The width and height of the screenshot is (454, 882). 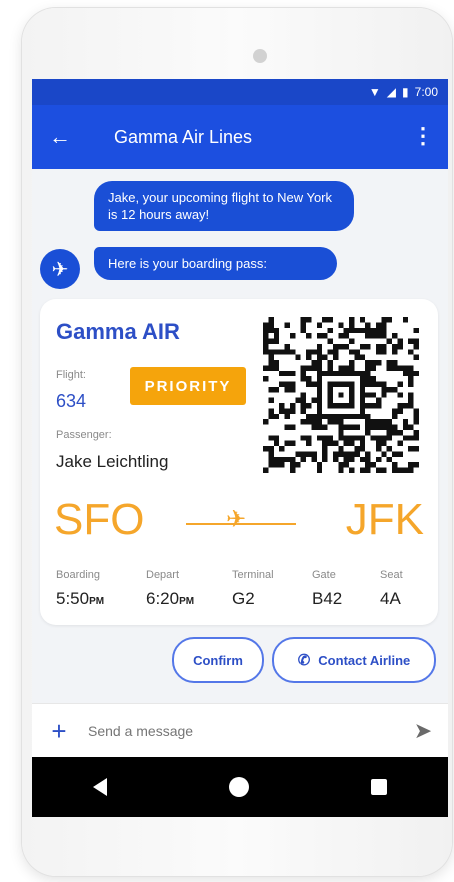 I want to click on nav-home-icon, so click(x=239, y=787).